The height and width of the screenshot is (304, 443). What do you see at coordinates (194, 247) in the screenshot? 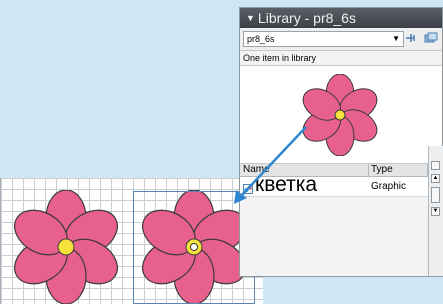
I see `selection-bounding-box` at bounding box center [194, 247].